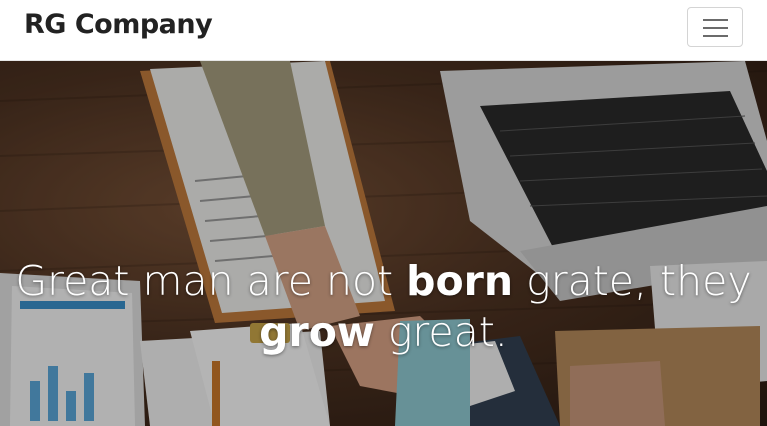 This screenshot has height=426, width=767. What do you see at coordinates (211, 281) in the screenshot?
I see `headline-text: Great man are not` at bounding box center [211, 281].